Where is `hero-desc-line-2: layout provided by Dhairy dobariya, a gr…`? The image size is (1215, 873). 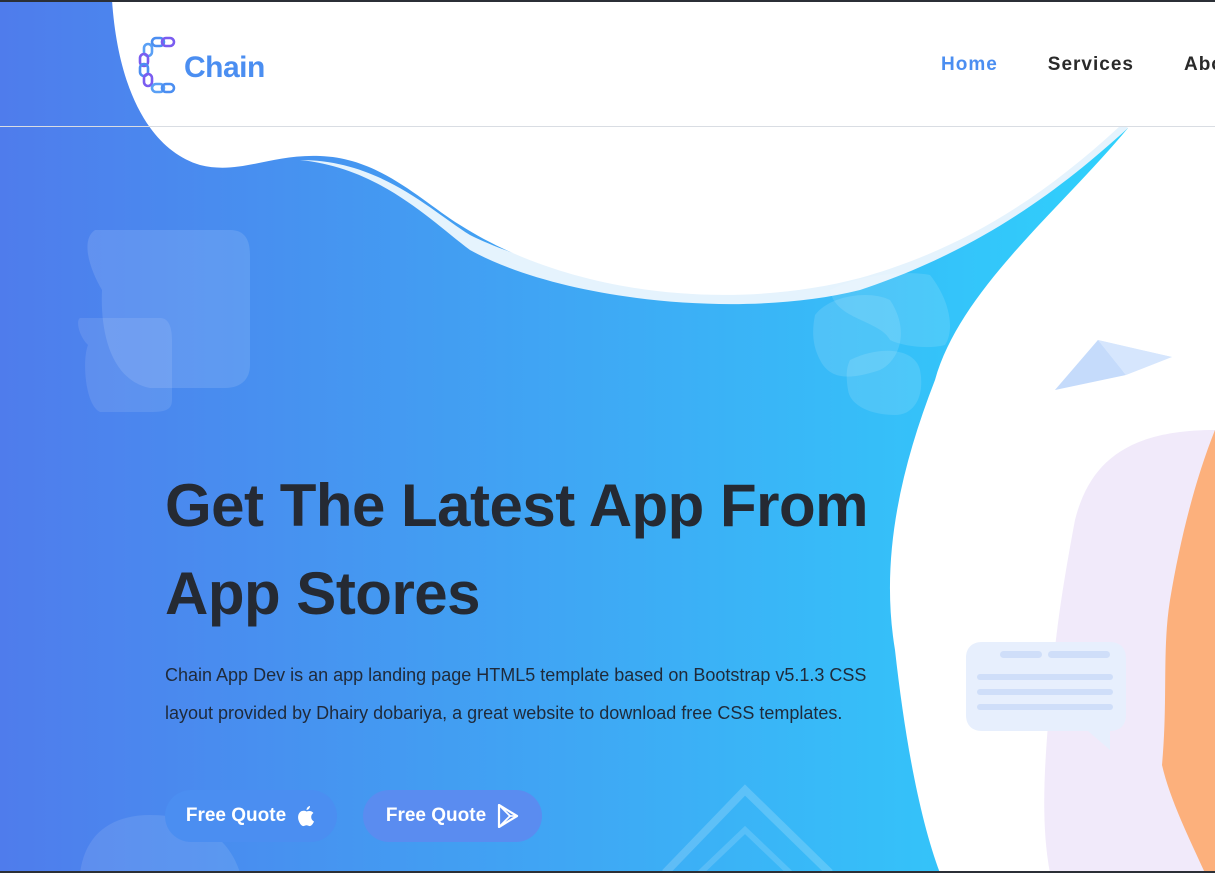
hero-desc-line-2: layout provided by Dhairy dobariya, a gr… is located at coordinates (504, 713).